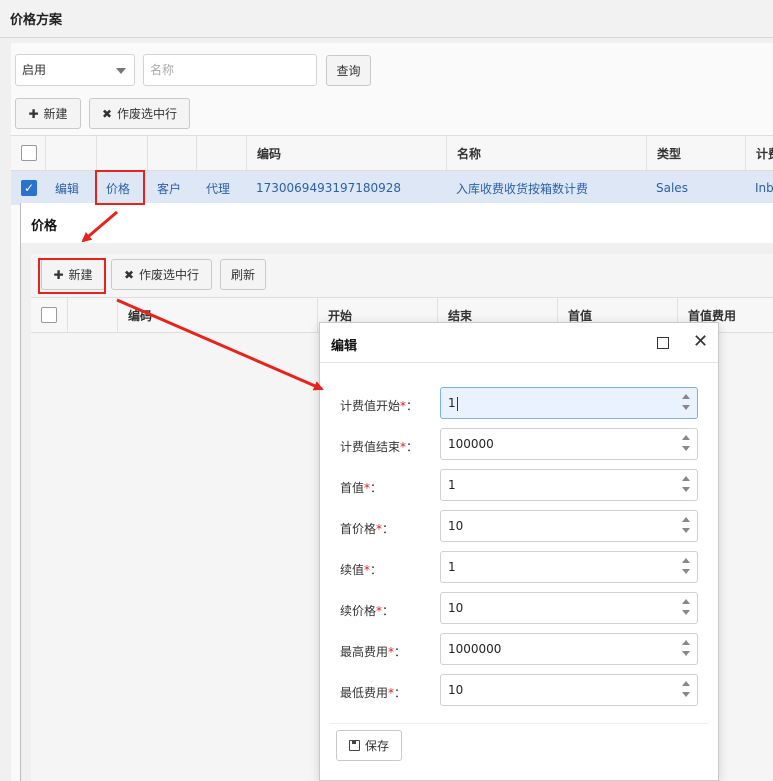  I want to click on arrow-price-to-dialog, so click(99, 226).